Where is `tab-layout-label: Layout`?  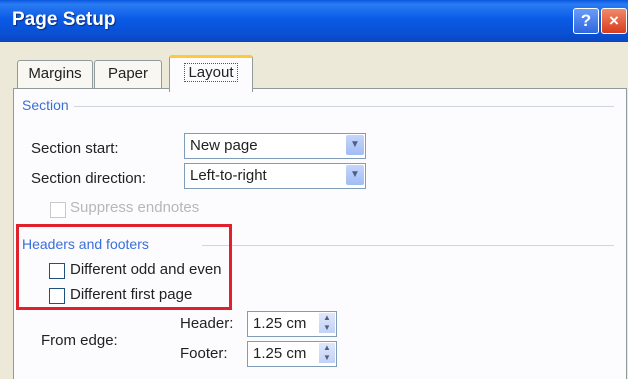
tab-layout-label: Layout is located at coordinates (211, 72).